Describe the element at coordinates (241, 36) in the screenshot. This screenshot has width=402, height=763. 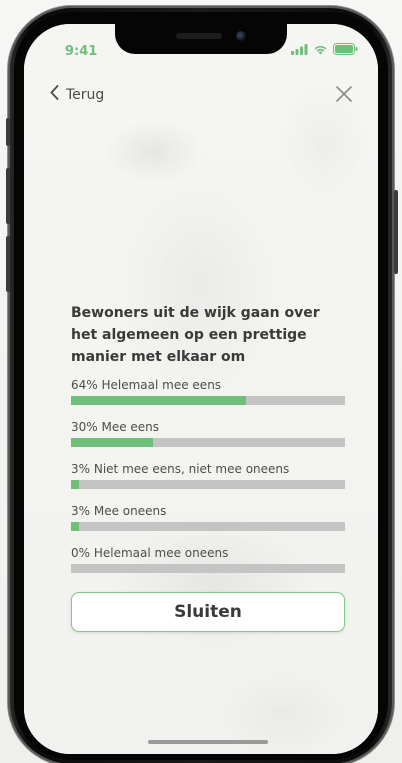
I see `front-camera` at that location.